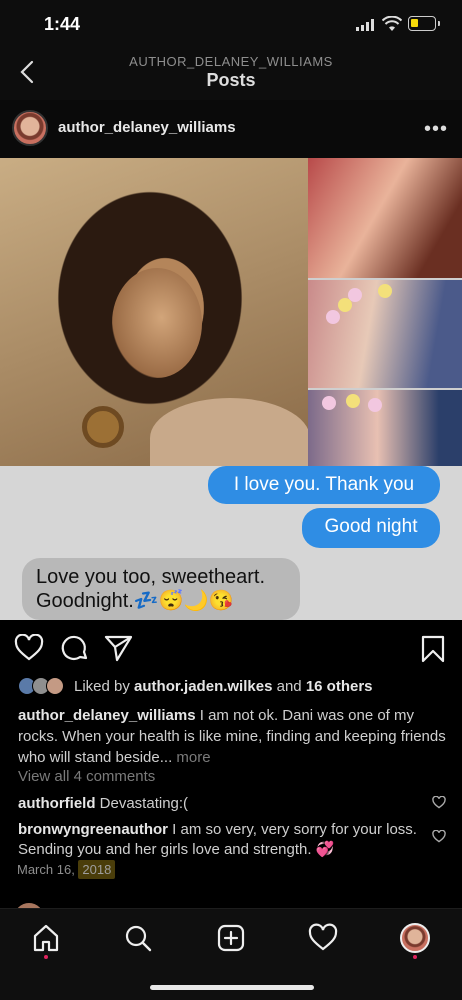 The height and width of the screenshot is (1000, 462). I want to click on message-bubble-sent: I love you. Thank you, so click(324, 485).